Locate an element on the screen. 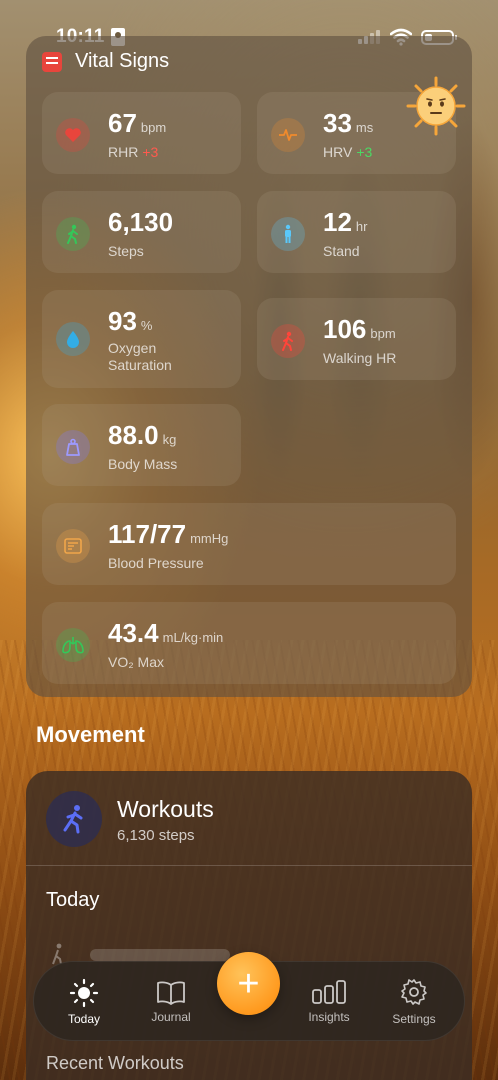 The image size is (498, 1080). tab-settings: Settings is located at coordinates (414, 1002).